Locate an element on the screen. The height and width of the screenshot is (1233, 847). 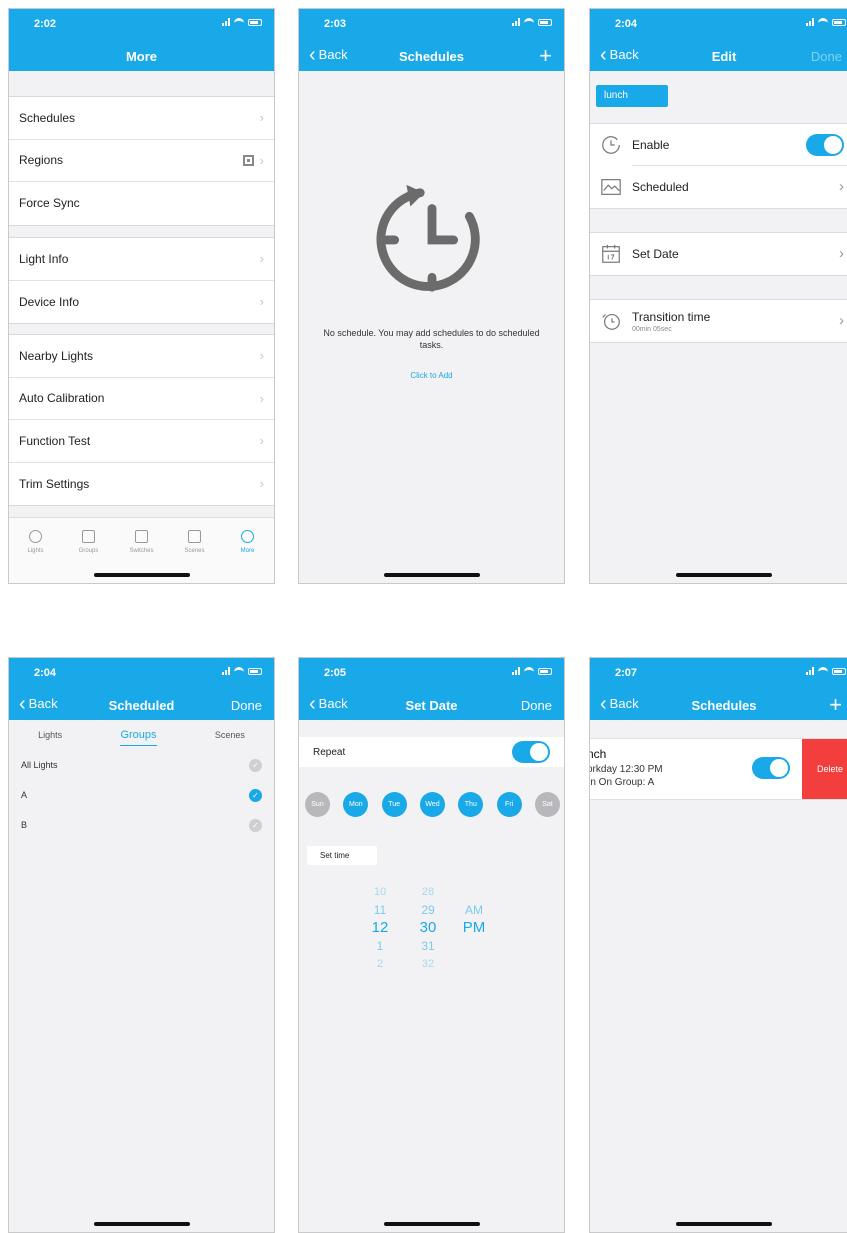
repeat-row: Repeat is located at coordinates (431, 752).